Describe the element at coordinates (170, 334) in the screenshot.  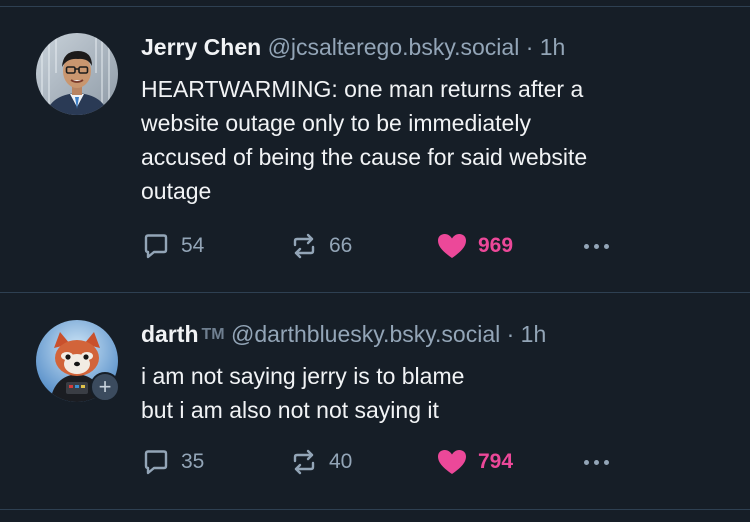
I see `author-name: darth` at that location.